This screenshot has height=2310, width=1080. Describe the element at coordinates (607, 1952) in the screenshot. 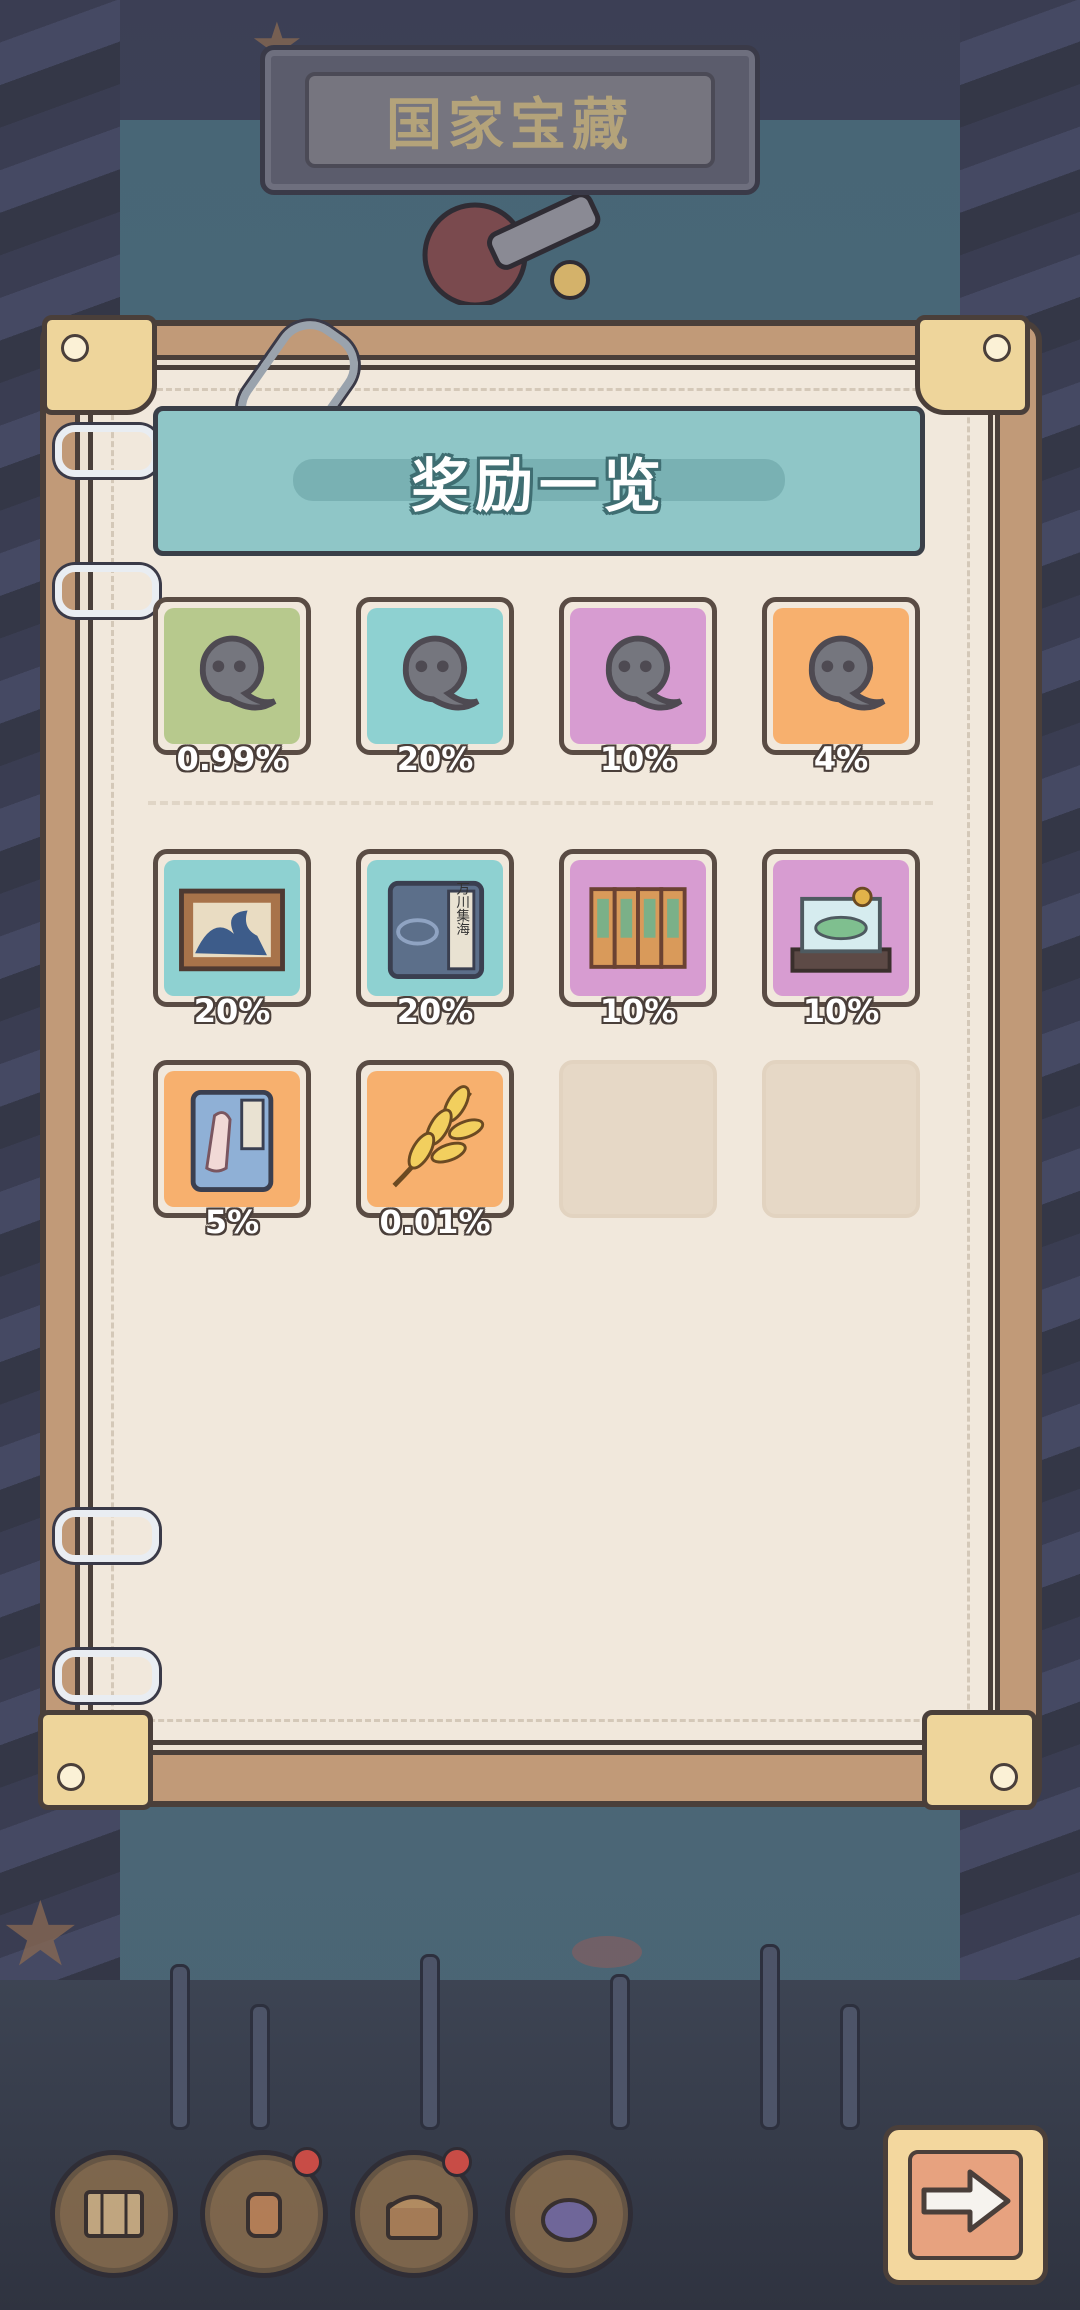

I see `fish` at that location.